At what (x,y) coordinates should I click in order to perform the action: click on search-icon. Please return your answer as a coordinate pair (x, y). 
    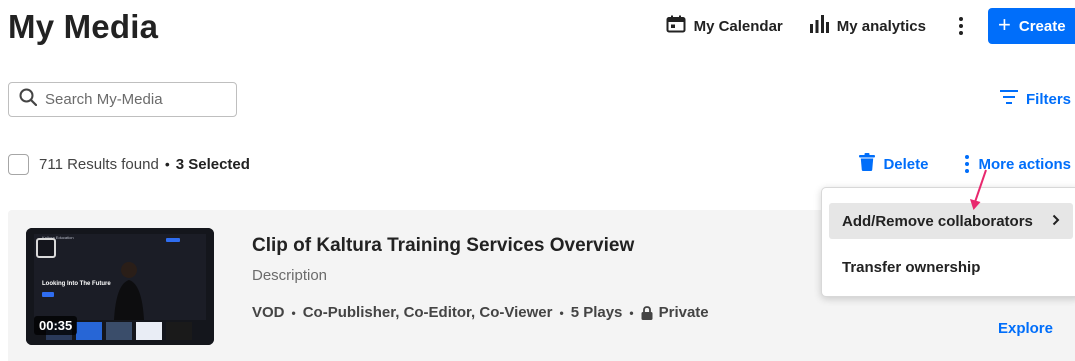
    Looking at the image, I should click on (28, 99).